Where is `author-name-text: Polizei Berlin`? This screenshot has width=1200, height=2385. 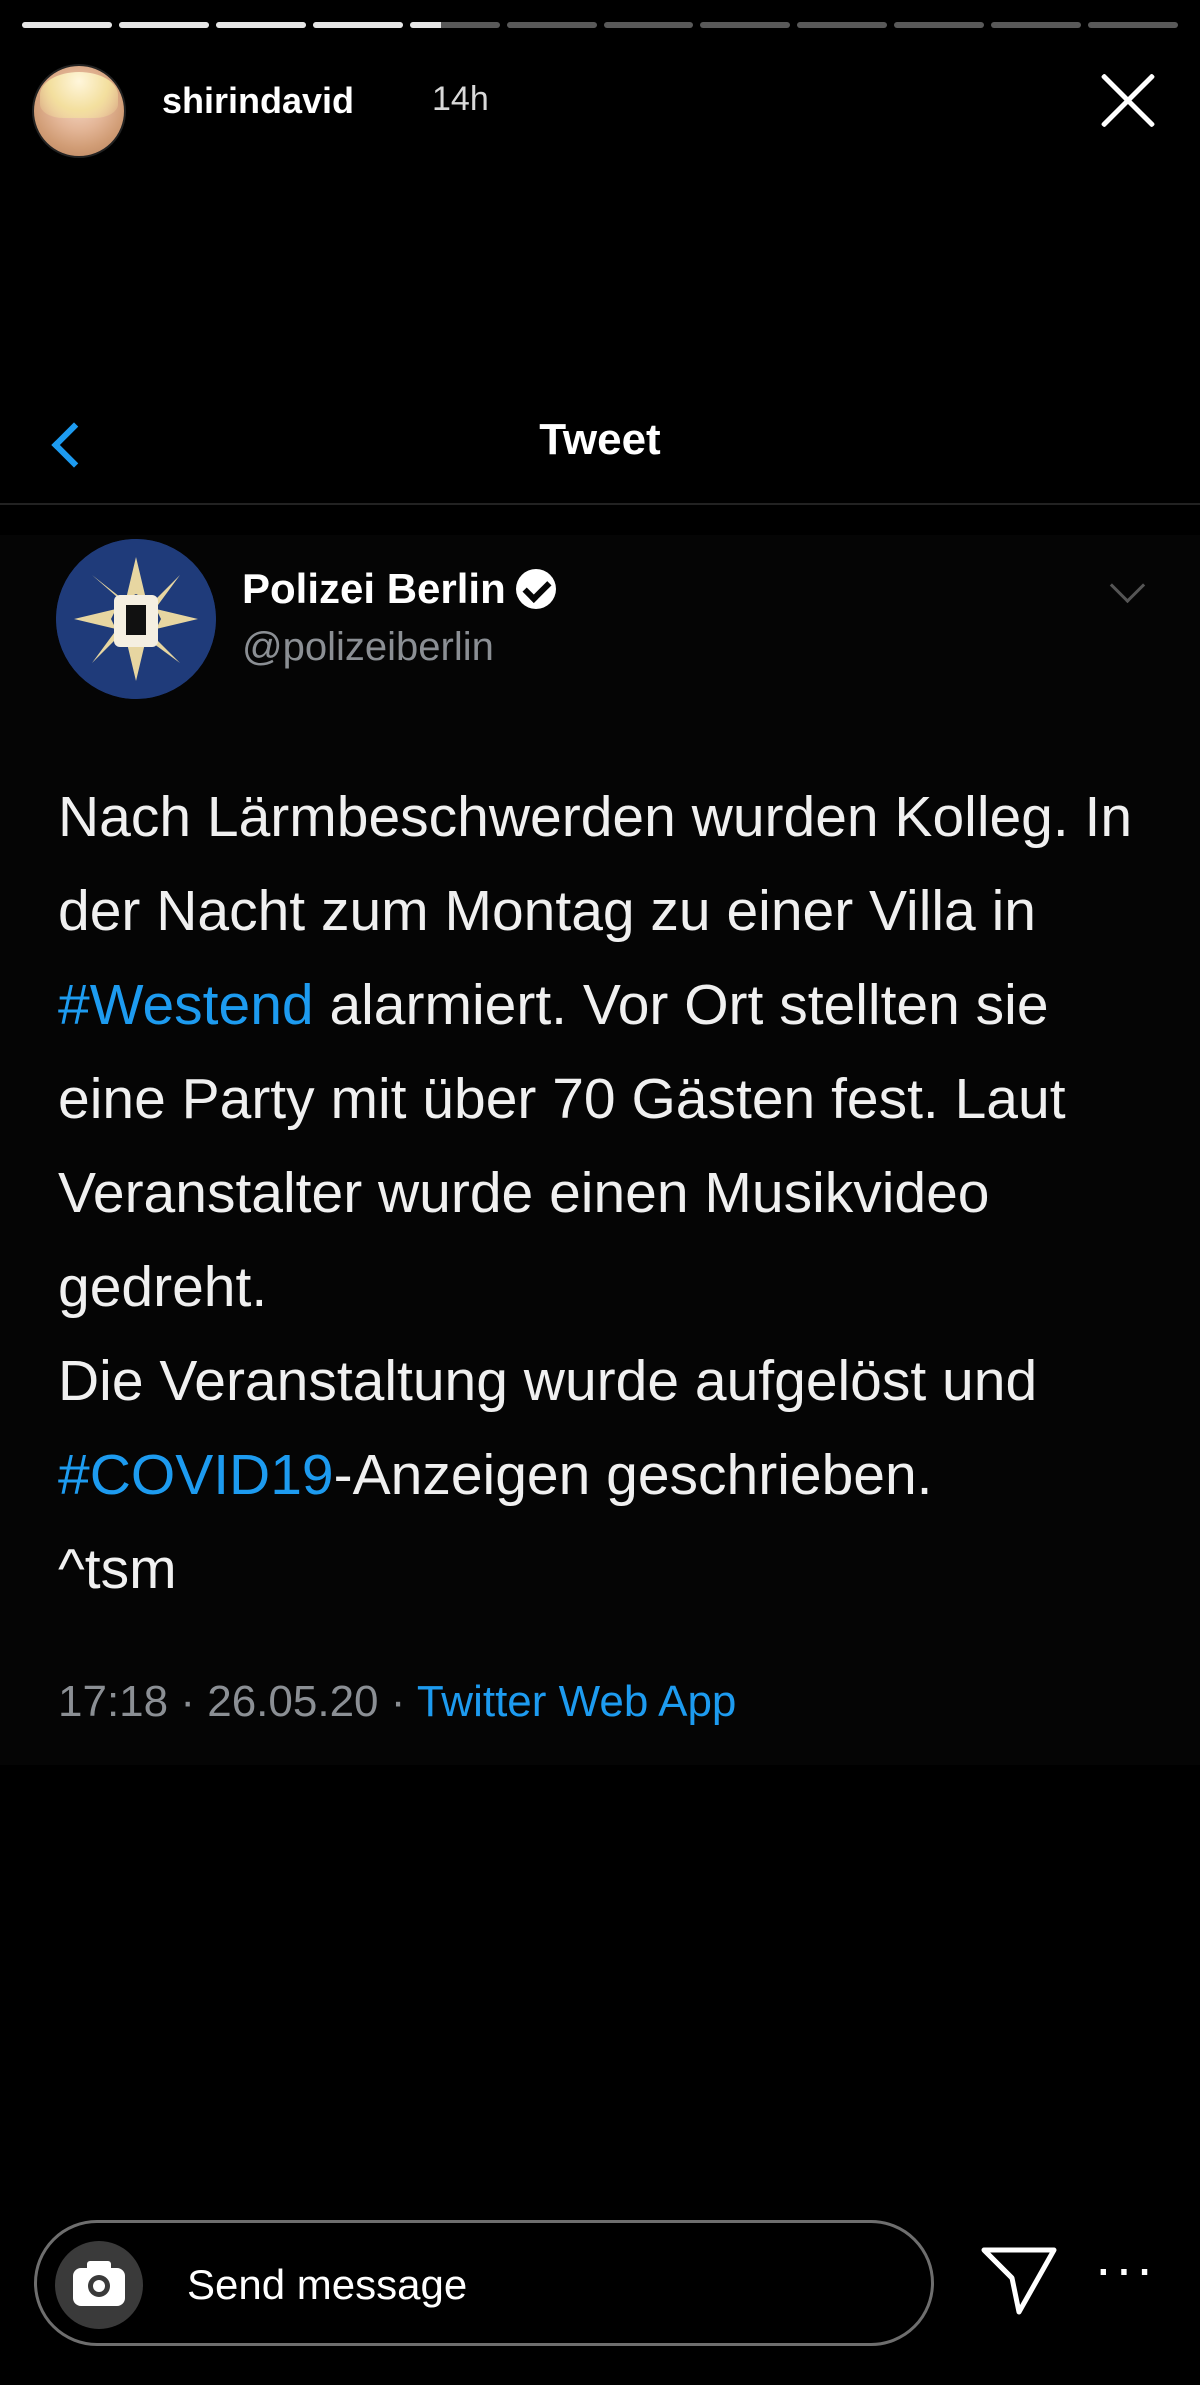 author-name-text: Polizei Berlin is located at coordinates (374, 589).